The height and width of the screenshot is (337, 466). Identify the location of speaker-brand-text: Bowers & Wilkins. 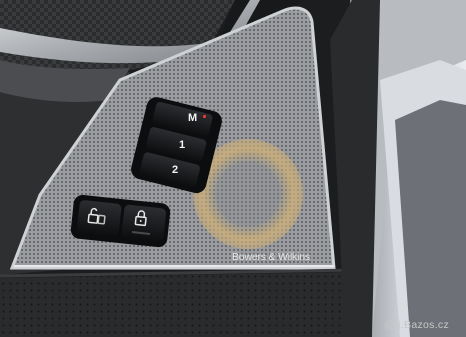
(271, 257).